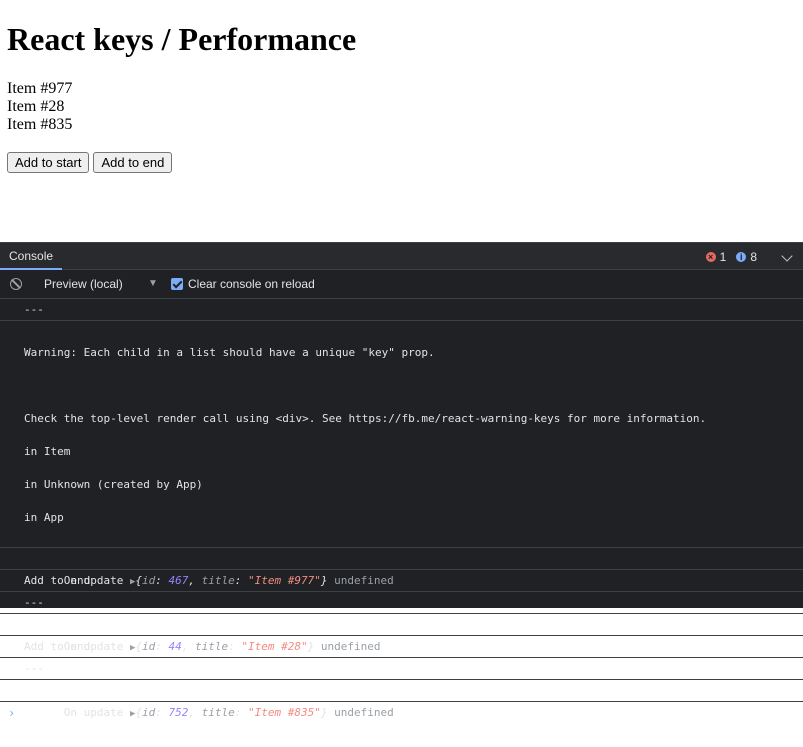  What do you see at coordinates (40, 124) in the screenshot?
I see `list-item: Item #835` at bounding box center [40, 124].